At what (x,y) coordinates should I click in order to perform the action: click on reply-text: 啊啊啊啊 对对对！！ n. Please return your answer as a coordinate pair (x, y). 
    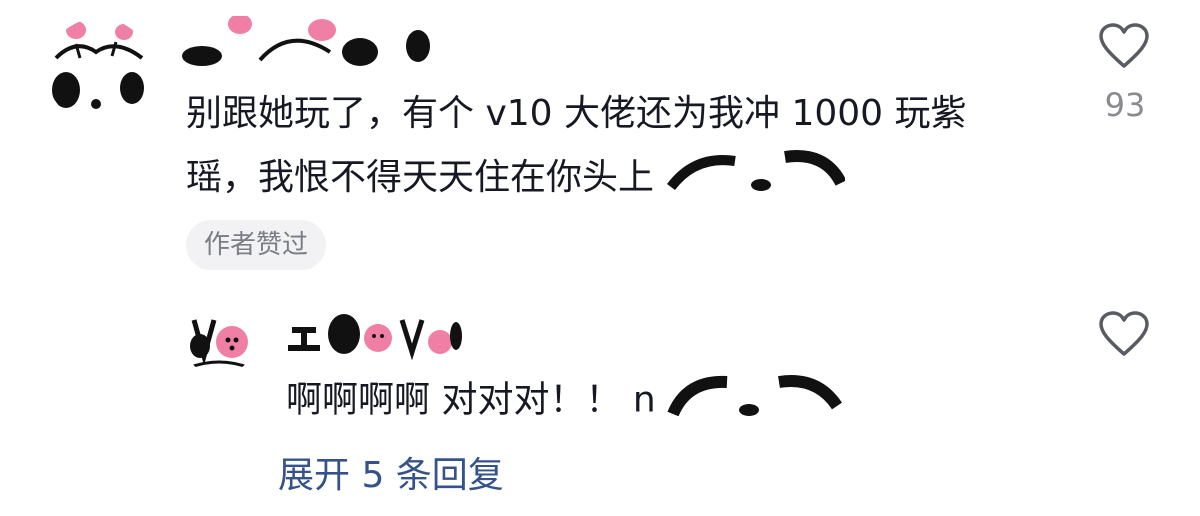
    Looking at the image, I should click on (564, 401).